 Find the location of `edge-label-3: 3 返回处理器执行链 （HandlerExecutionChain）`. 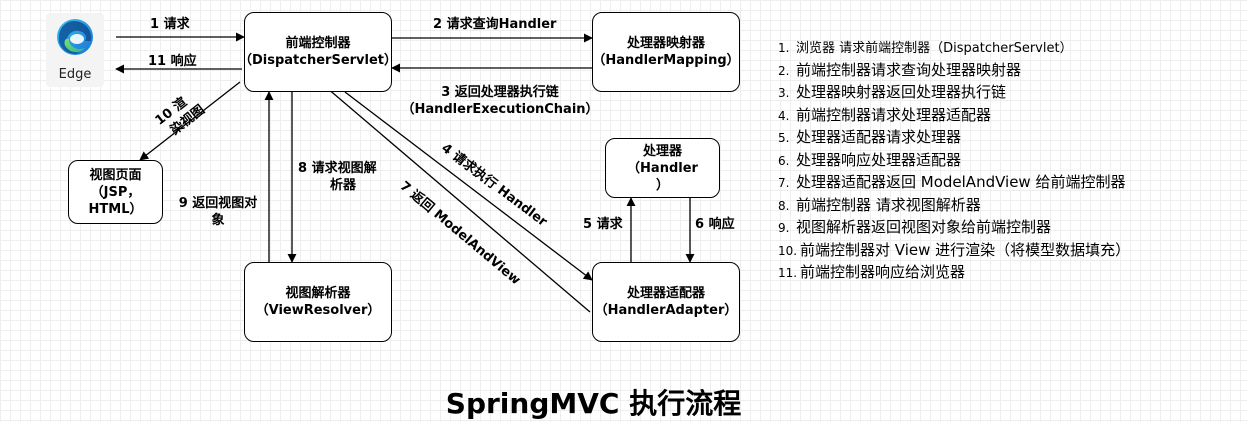

edge-label-3: 3 返回处理器执行链 （HandlerExecutionChain） is located at coordinates (500, 101).